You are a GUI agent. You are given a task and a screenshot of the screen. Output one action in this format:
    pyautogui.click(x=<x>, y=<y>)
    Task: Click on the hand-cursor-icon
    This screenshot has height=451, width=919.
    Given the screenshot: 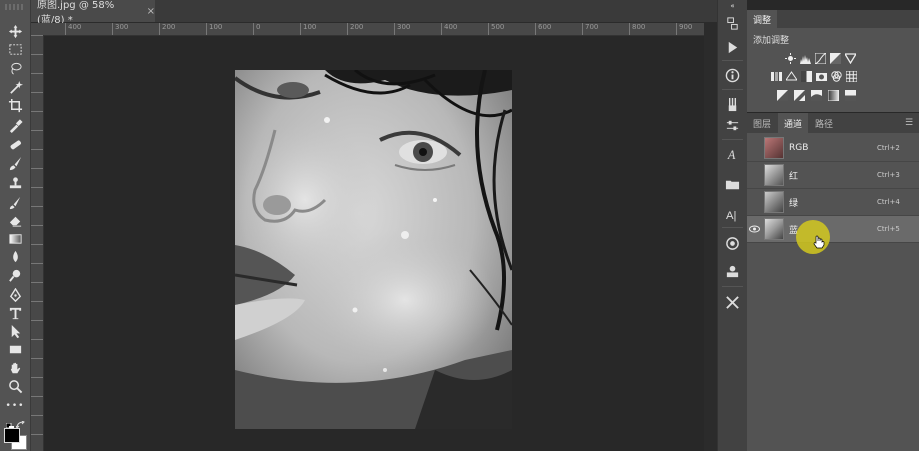 What is the action you would take?
    pyautogui.click(x=819, y=241)
    